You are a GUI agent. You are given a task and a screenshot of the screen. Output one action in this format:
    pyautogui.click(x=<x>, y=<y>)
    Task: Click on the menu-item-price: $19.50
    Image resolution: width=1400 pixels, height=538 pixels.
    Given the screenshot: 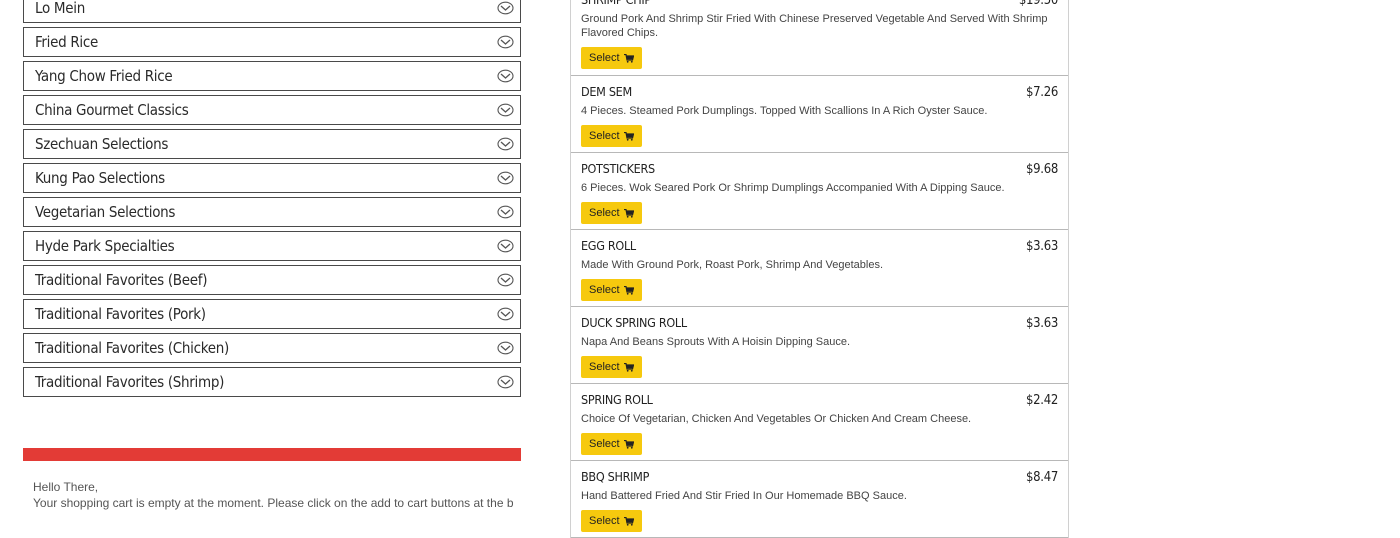 What is the action you would take?
    pyautogui.click(x=1038, y=4)
    